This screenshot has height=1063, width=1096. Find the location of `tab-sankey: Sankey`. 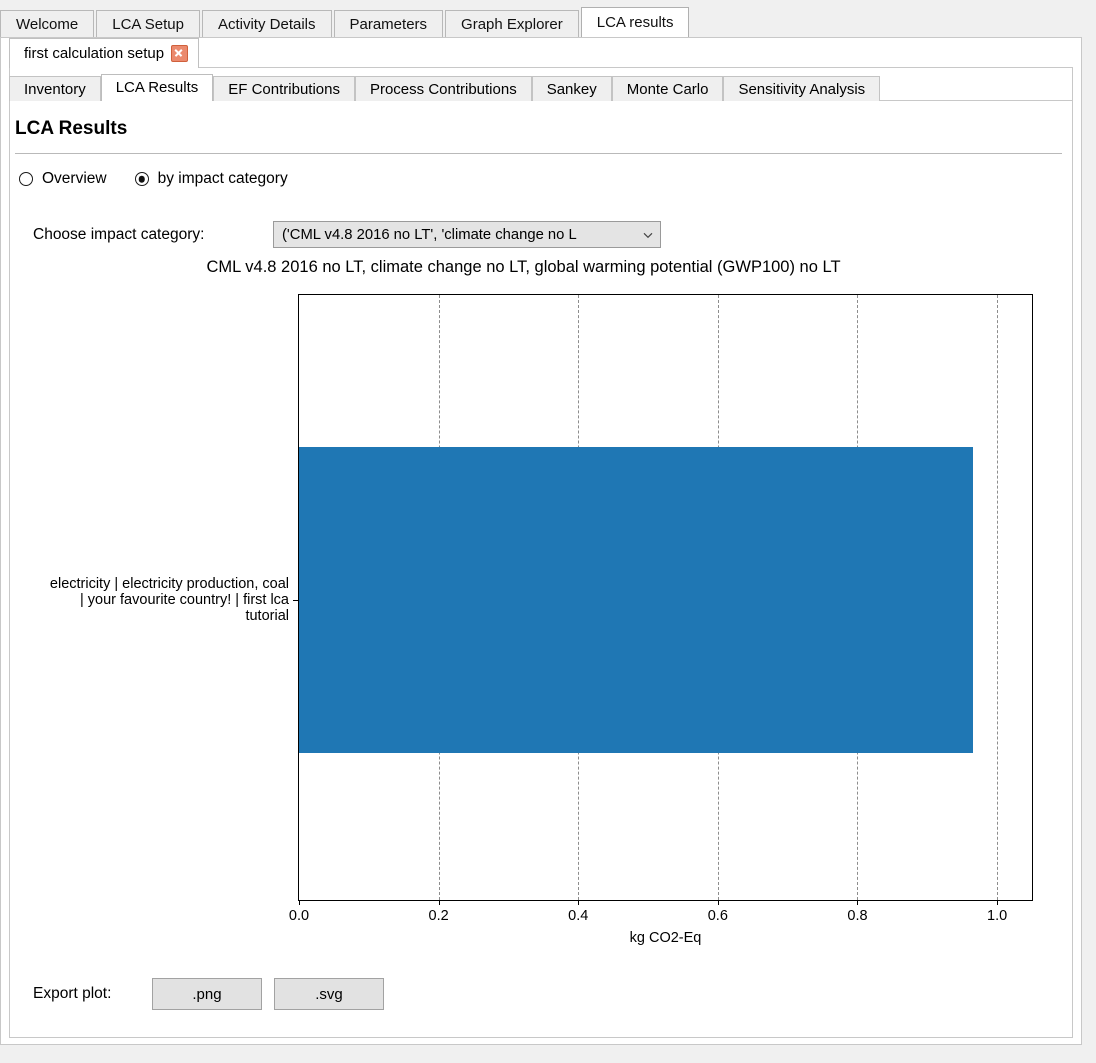

tab-sankey: Sankey is located at coordinates (571, 88).